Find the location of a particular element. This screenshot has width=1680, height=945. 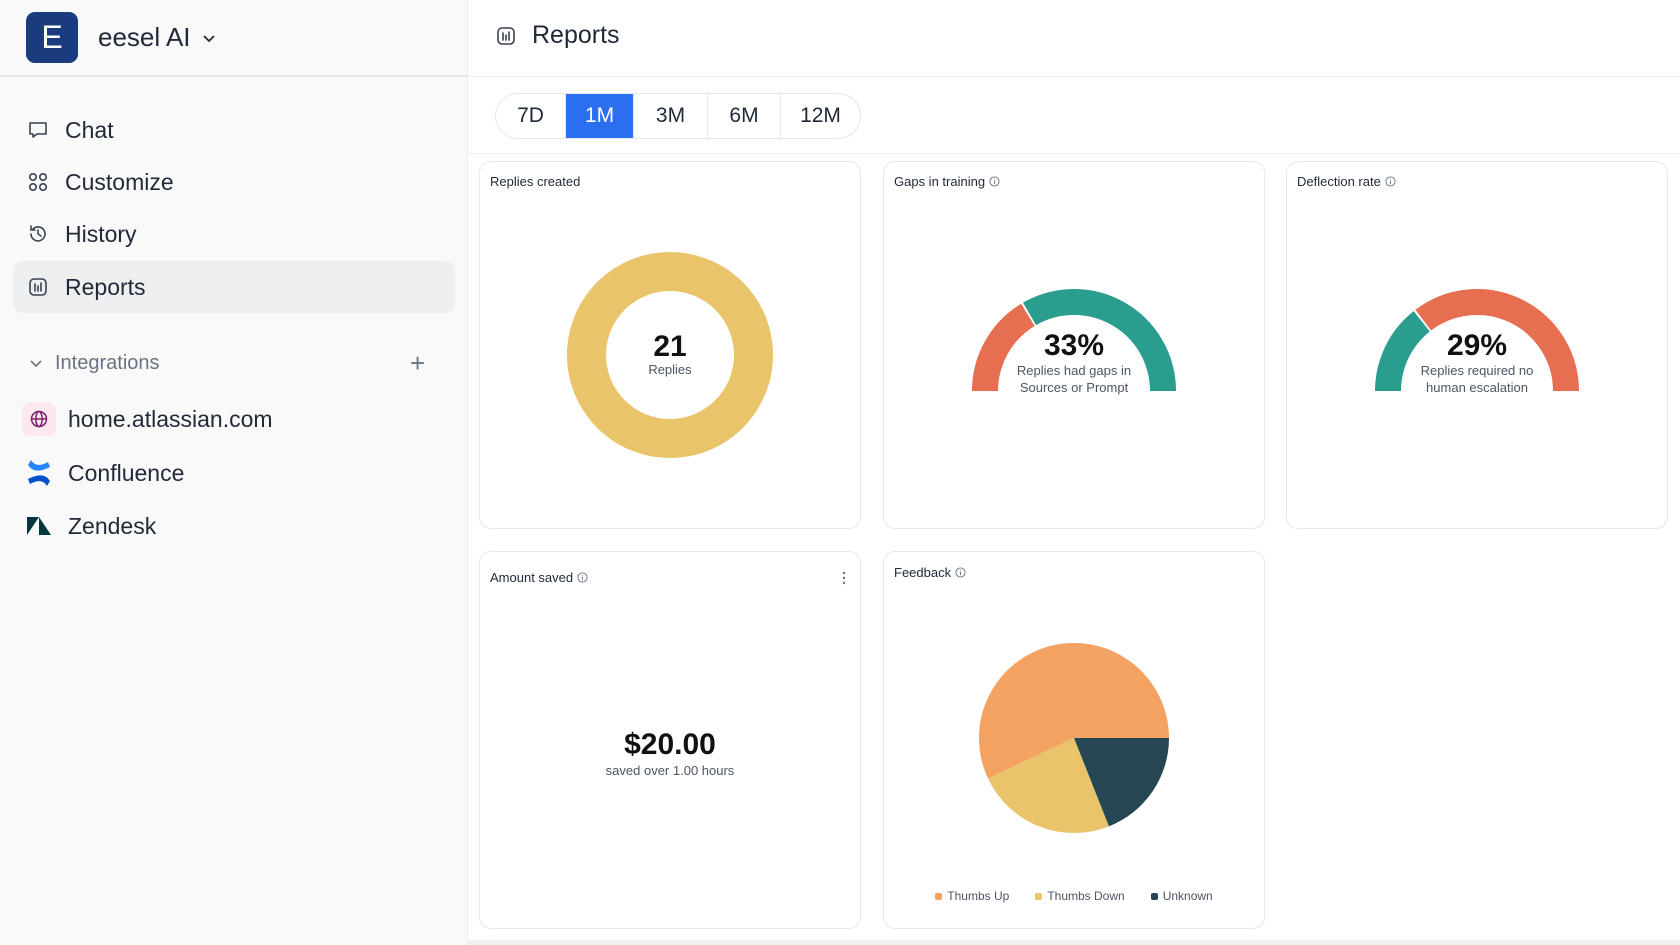

feedback-legend: Thumbs Up Thumbs Down Unknown is located at coordinates (1074, 896).